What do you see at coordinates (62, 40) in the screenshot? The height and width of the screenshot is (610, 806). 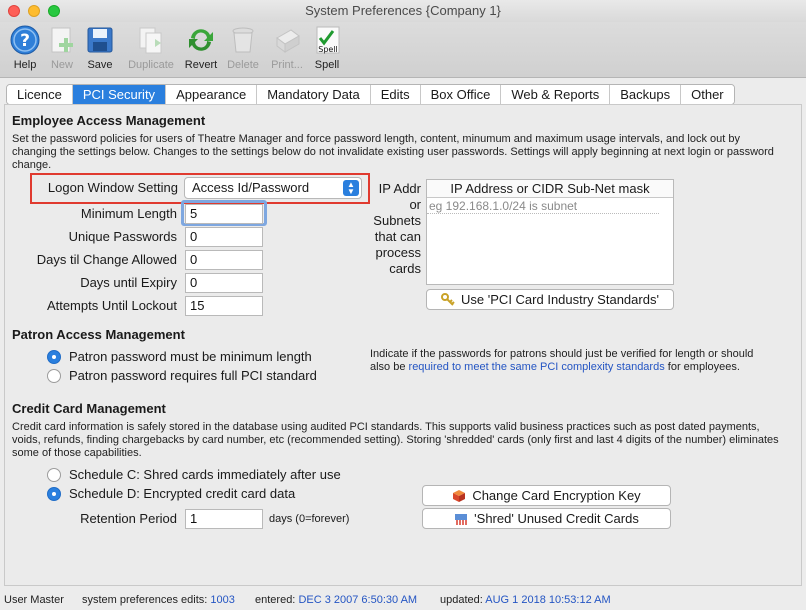 I see `new-icon` at bounding box center [62, 40].